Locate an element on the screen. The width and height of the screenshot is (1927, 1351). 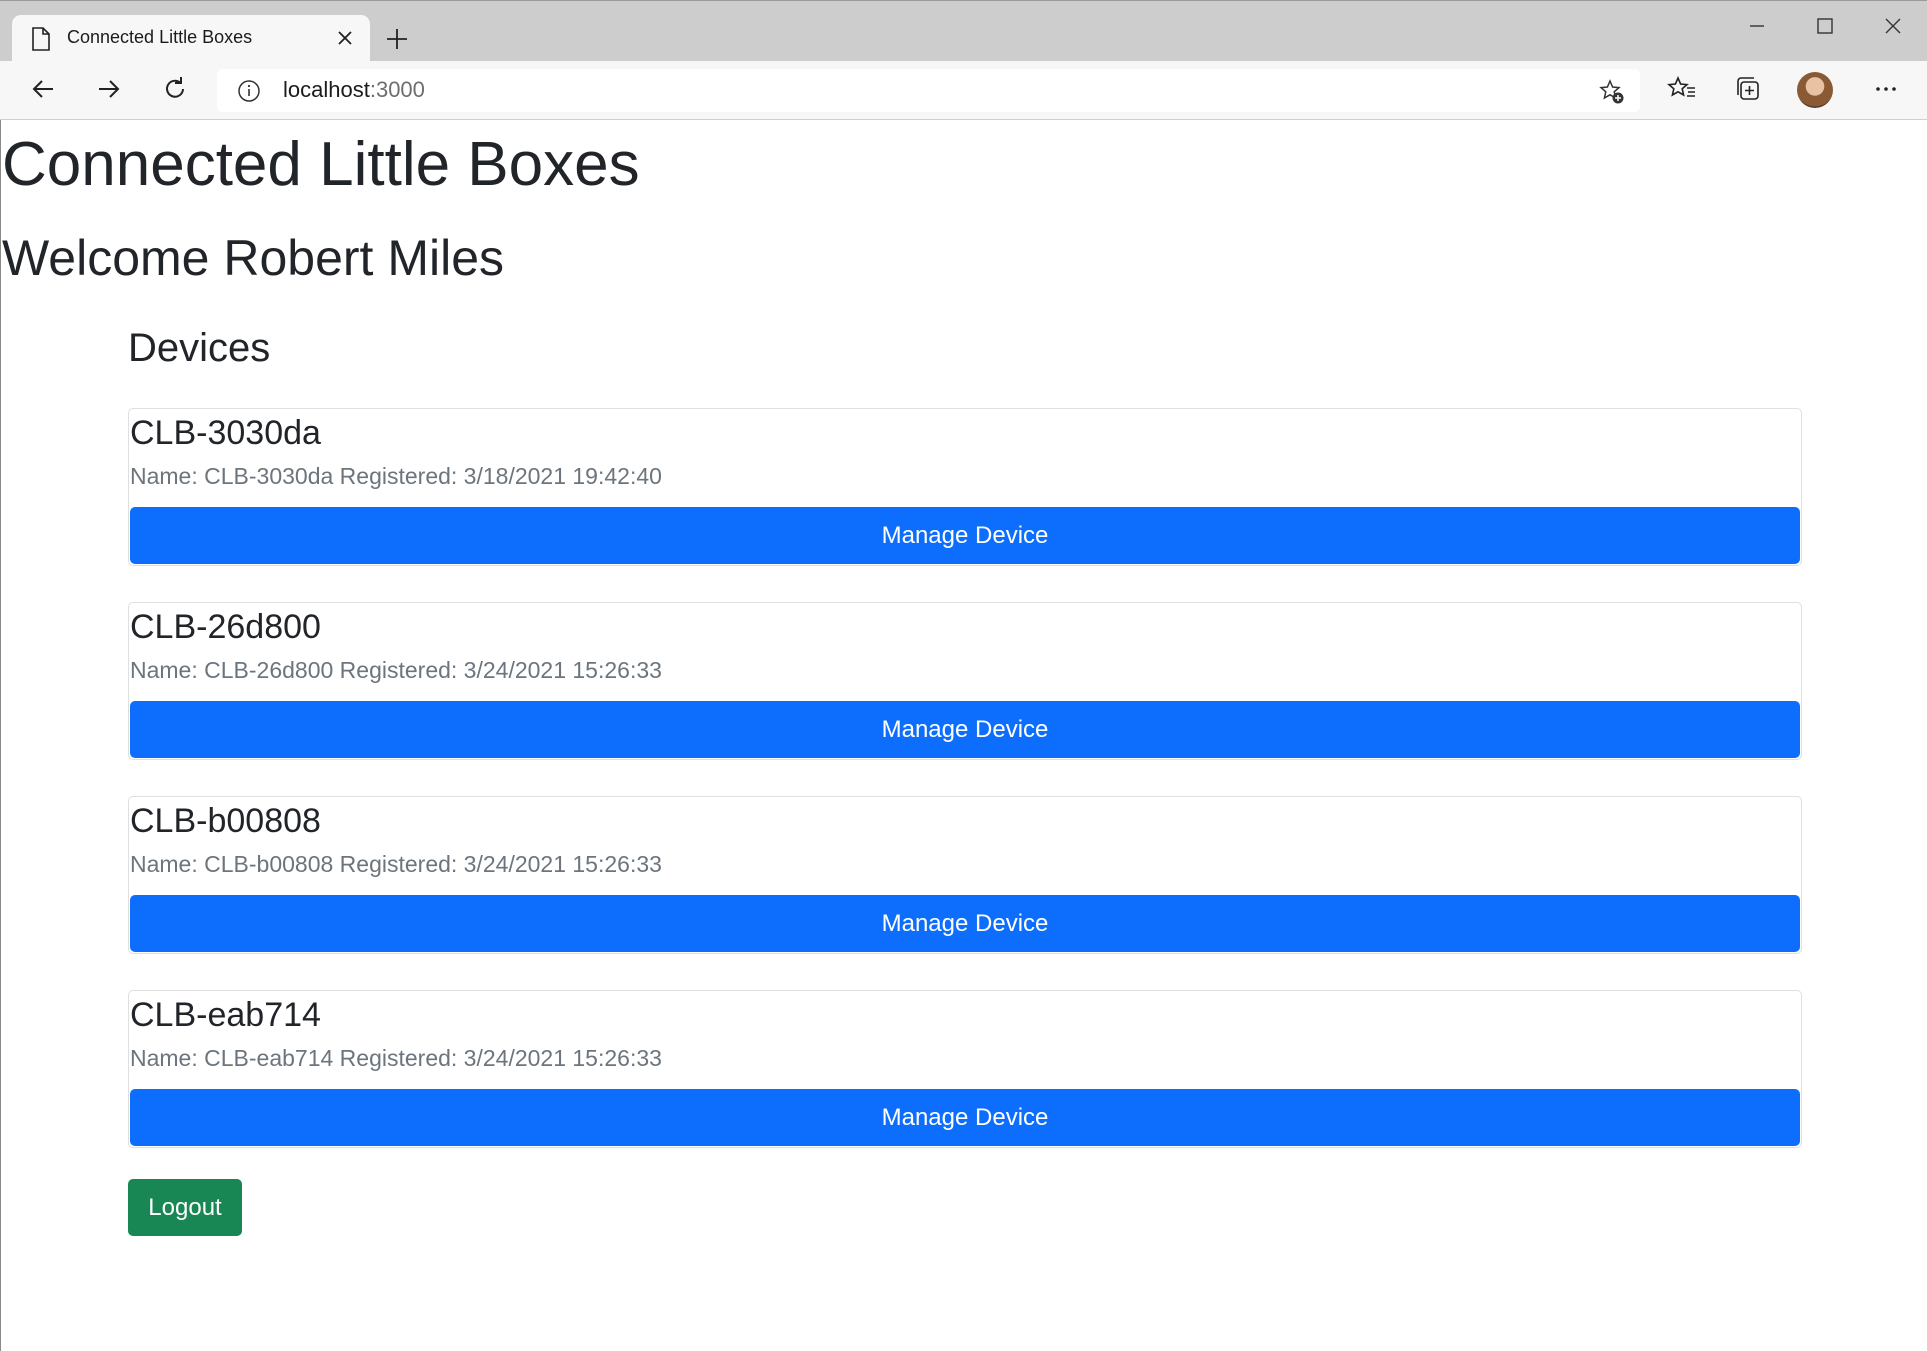
welcome-heading: Welcome Robert Miles is located at coordinates (253, 258).